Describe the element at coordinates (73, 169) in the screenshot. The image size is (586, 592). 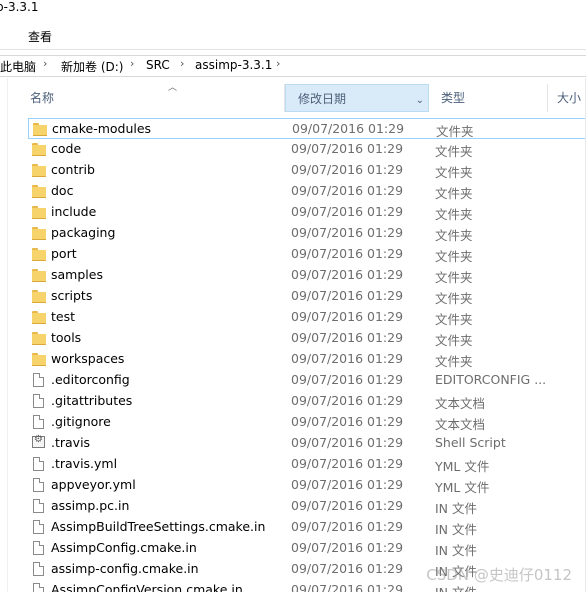
I see `file-name: contrib` at that location.